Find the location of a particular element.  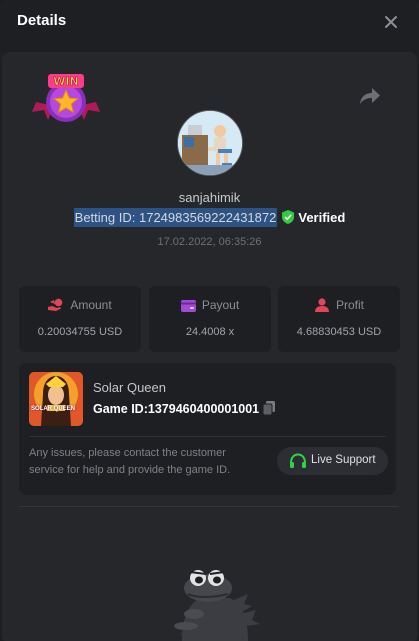

payout-label-row: Payout is located at coordinates (210, 305).